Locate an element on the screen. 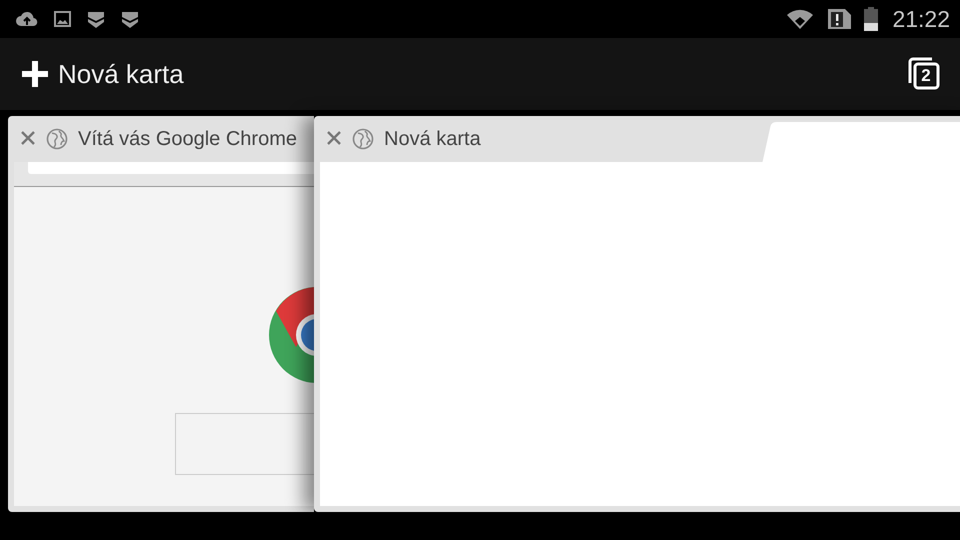 The image size is (960, 540). battery-icon is located at coordinates (871, 19).